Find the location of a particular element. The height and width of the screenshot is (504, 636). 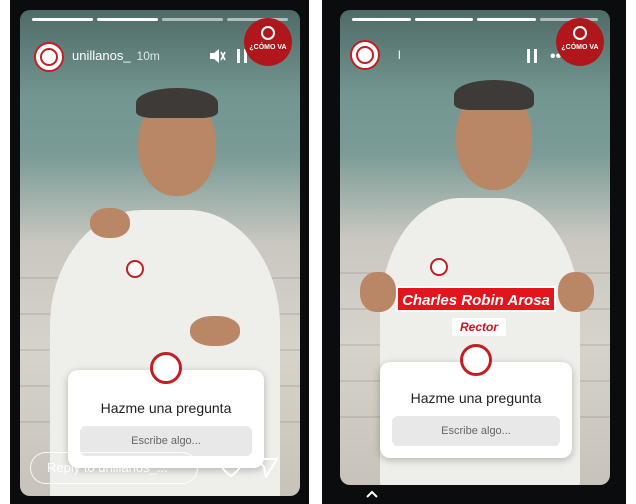

heart-icon is located at coordinates (231, 468).